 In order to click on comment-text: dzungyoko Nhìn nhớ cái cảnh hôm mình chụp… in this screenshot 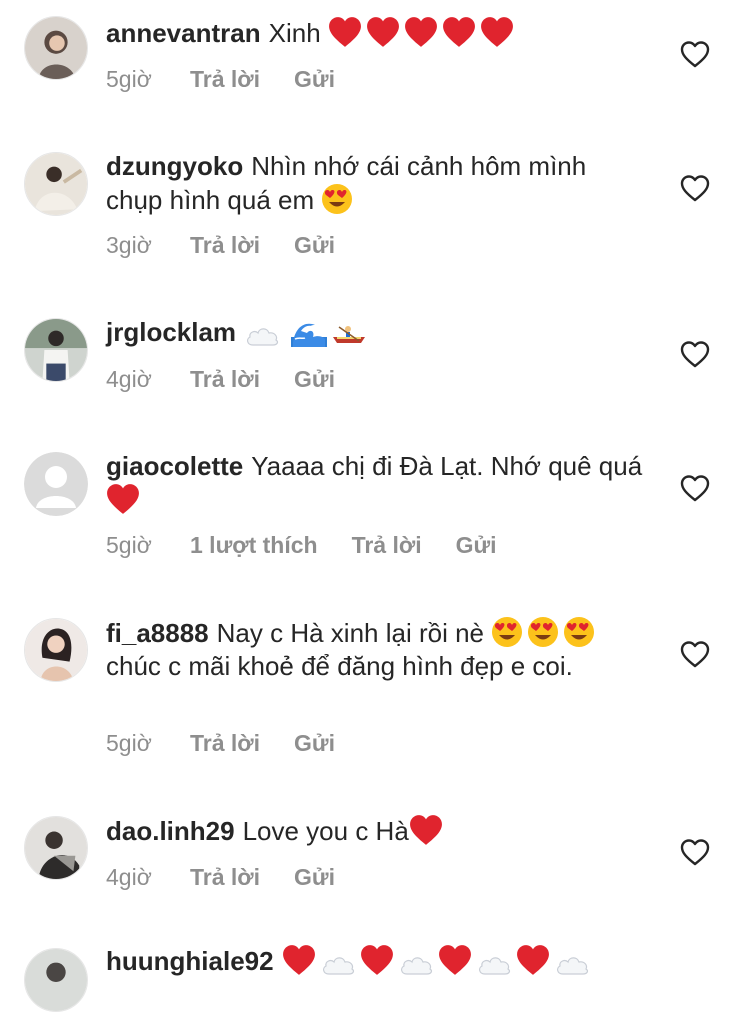, I will do `click(376, 183)`.